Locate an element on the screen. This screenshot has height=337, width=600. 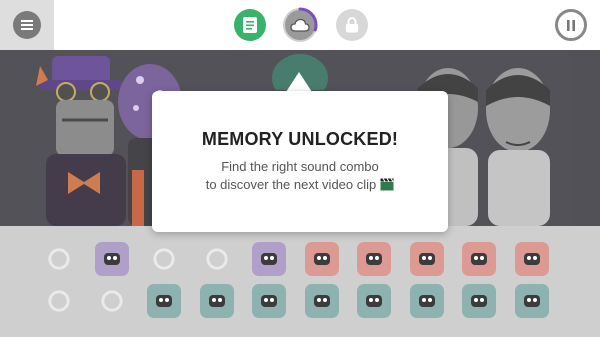
sparkle-icon is located at coordinates (164, 259).